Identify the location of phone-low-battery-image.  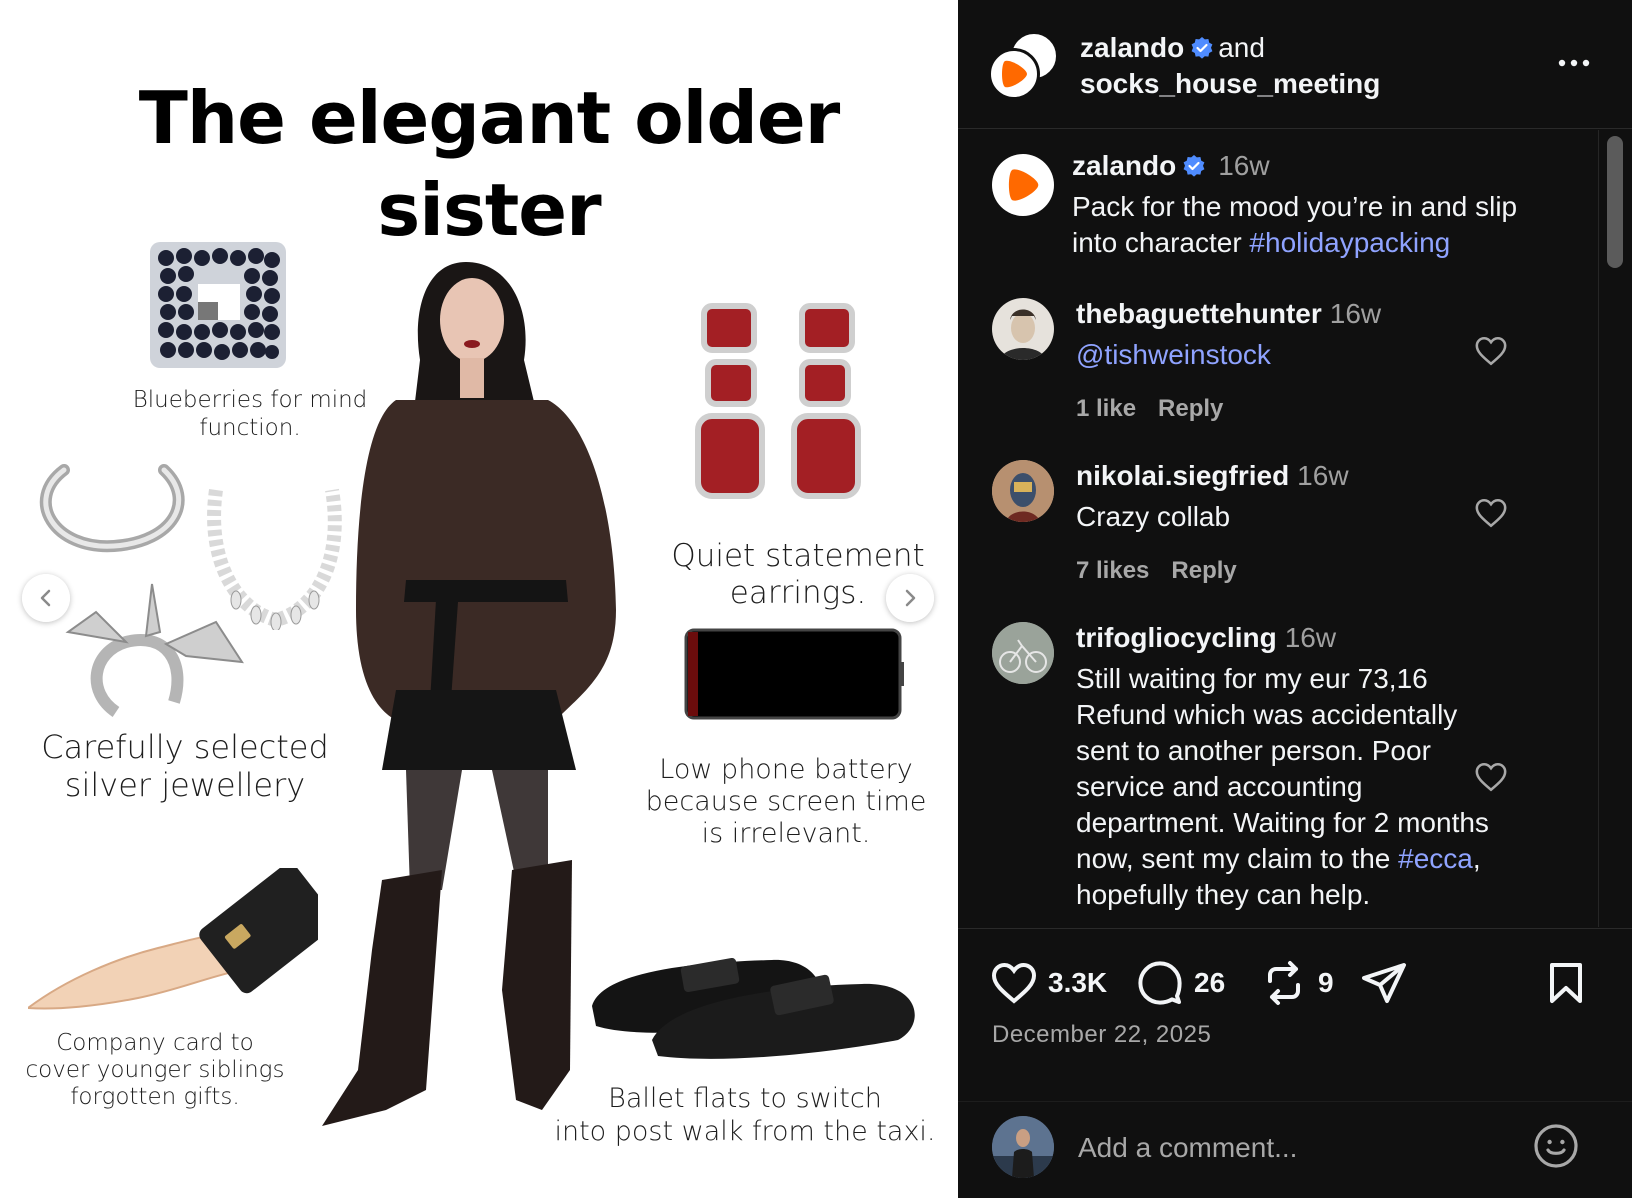
(794, 674).